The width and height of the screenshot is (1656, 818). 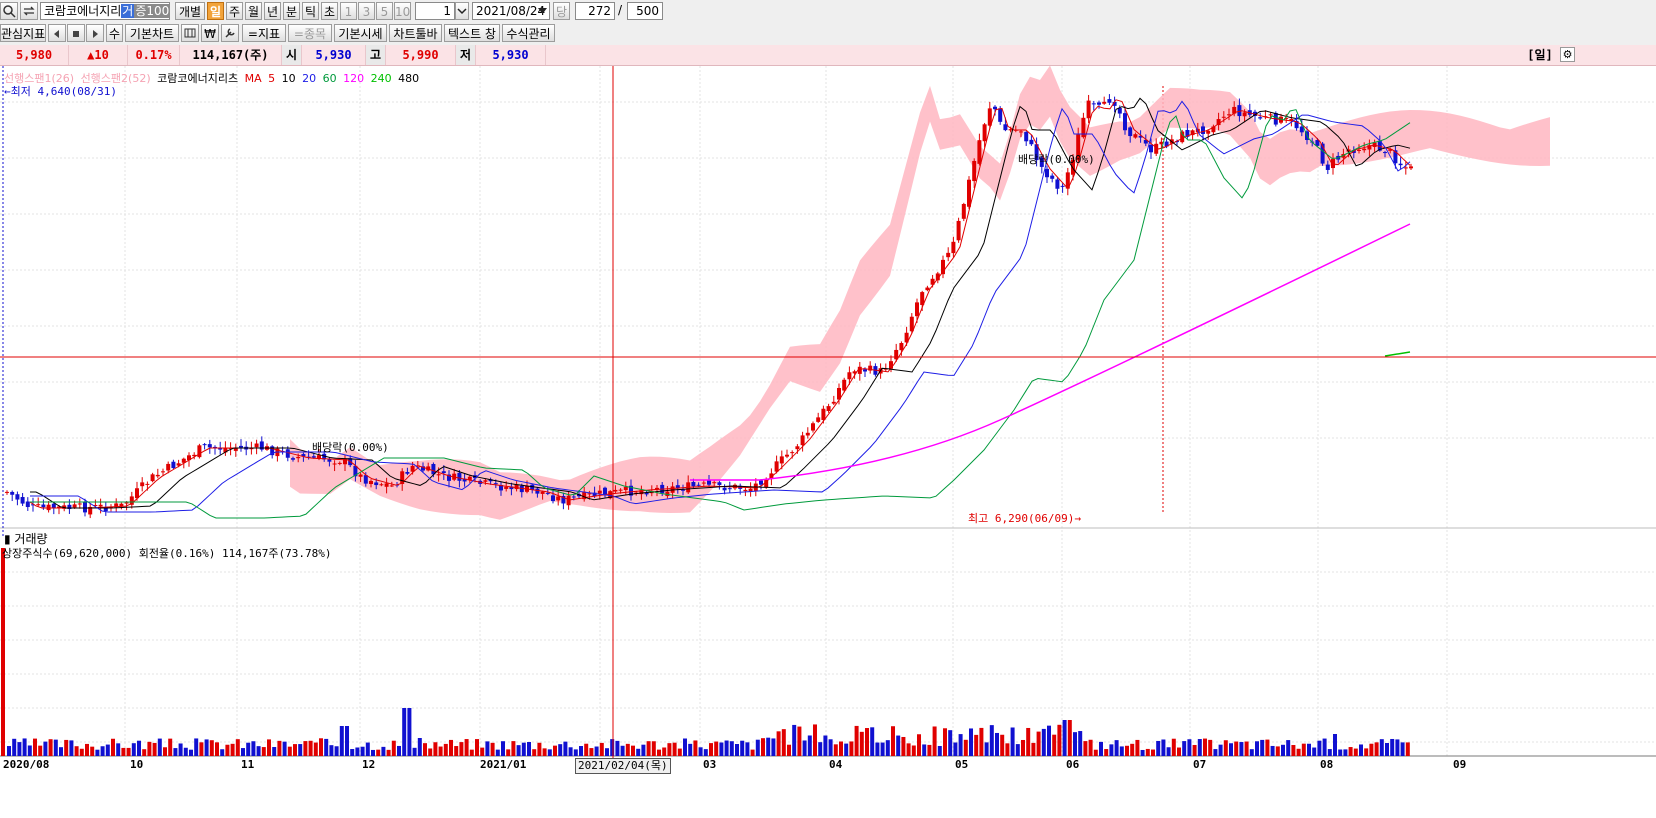 I want to click on swap-icon, so click(x=29, y=11).